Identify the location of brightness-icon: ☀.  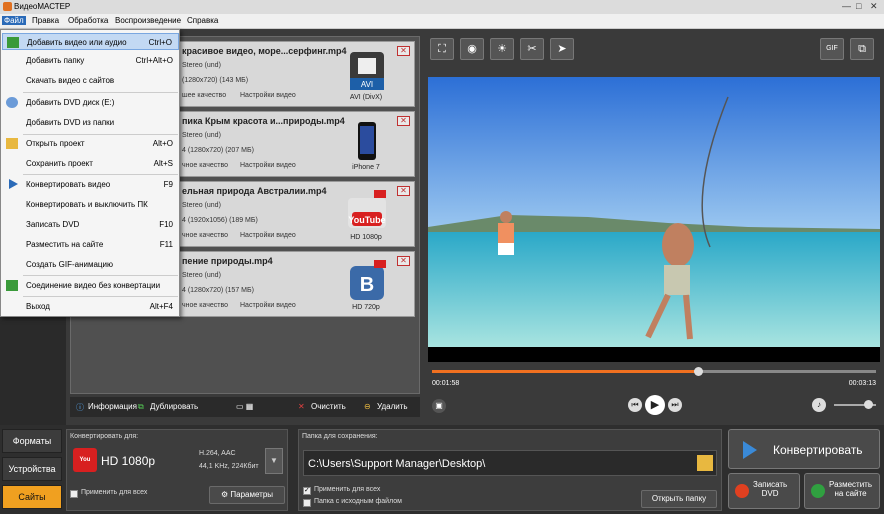
(502, 49).